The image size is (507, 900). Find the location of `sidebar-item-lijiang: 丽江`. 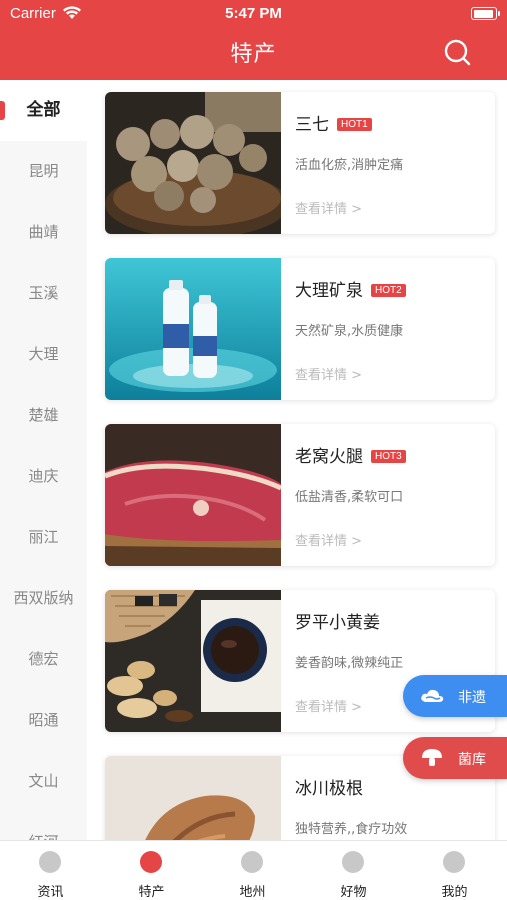

sidebar-item-lijiang: 丽江 is located at coordinates (43, 537).